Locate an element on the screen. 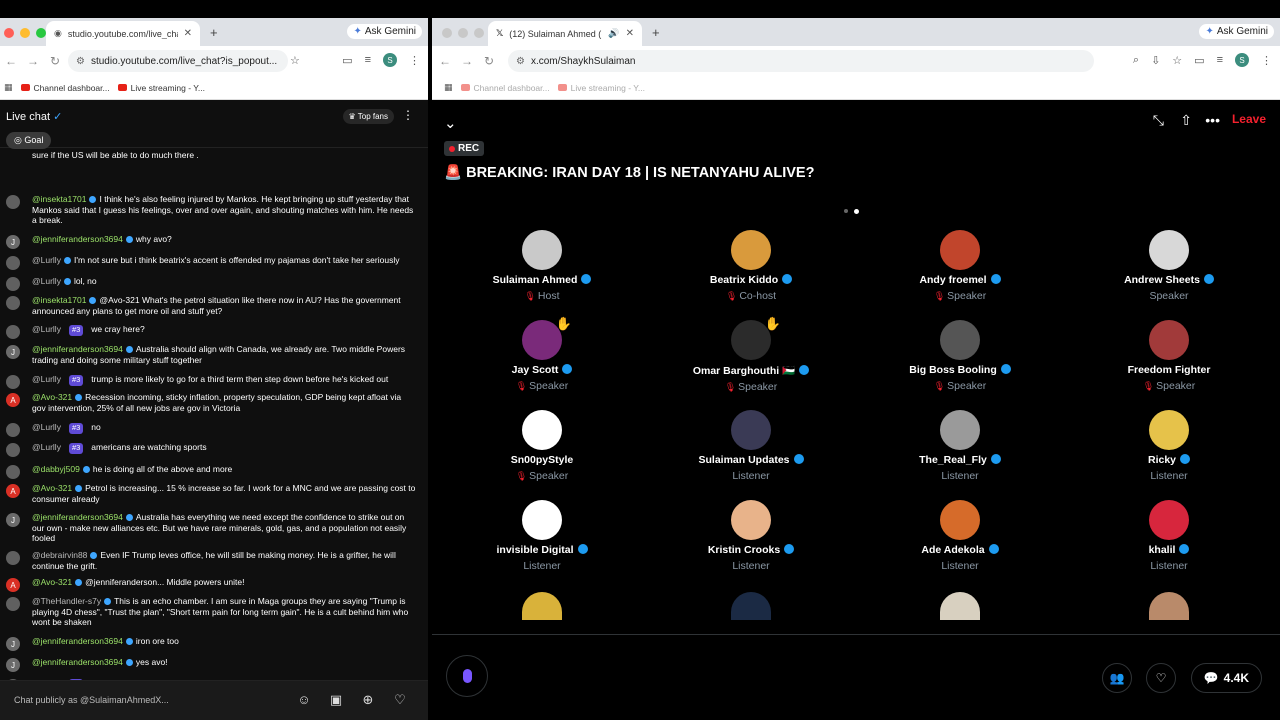 This screenshot has width=1280, height=720. participant: khalil Listener is located at coordinates (1169, 536).